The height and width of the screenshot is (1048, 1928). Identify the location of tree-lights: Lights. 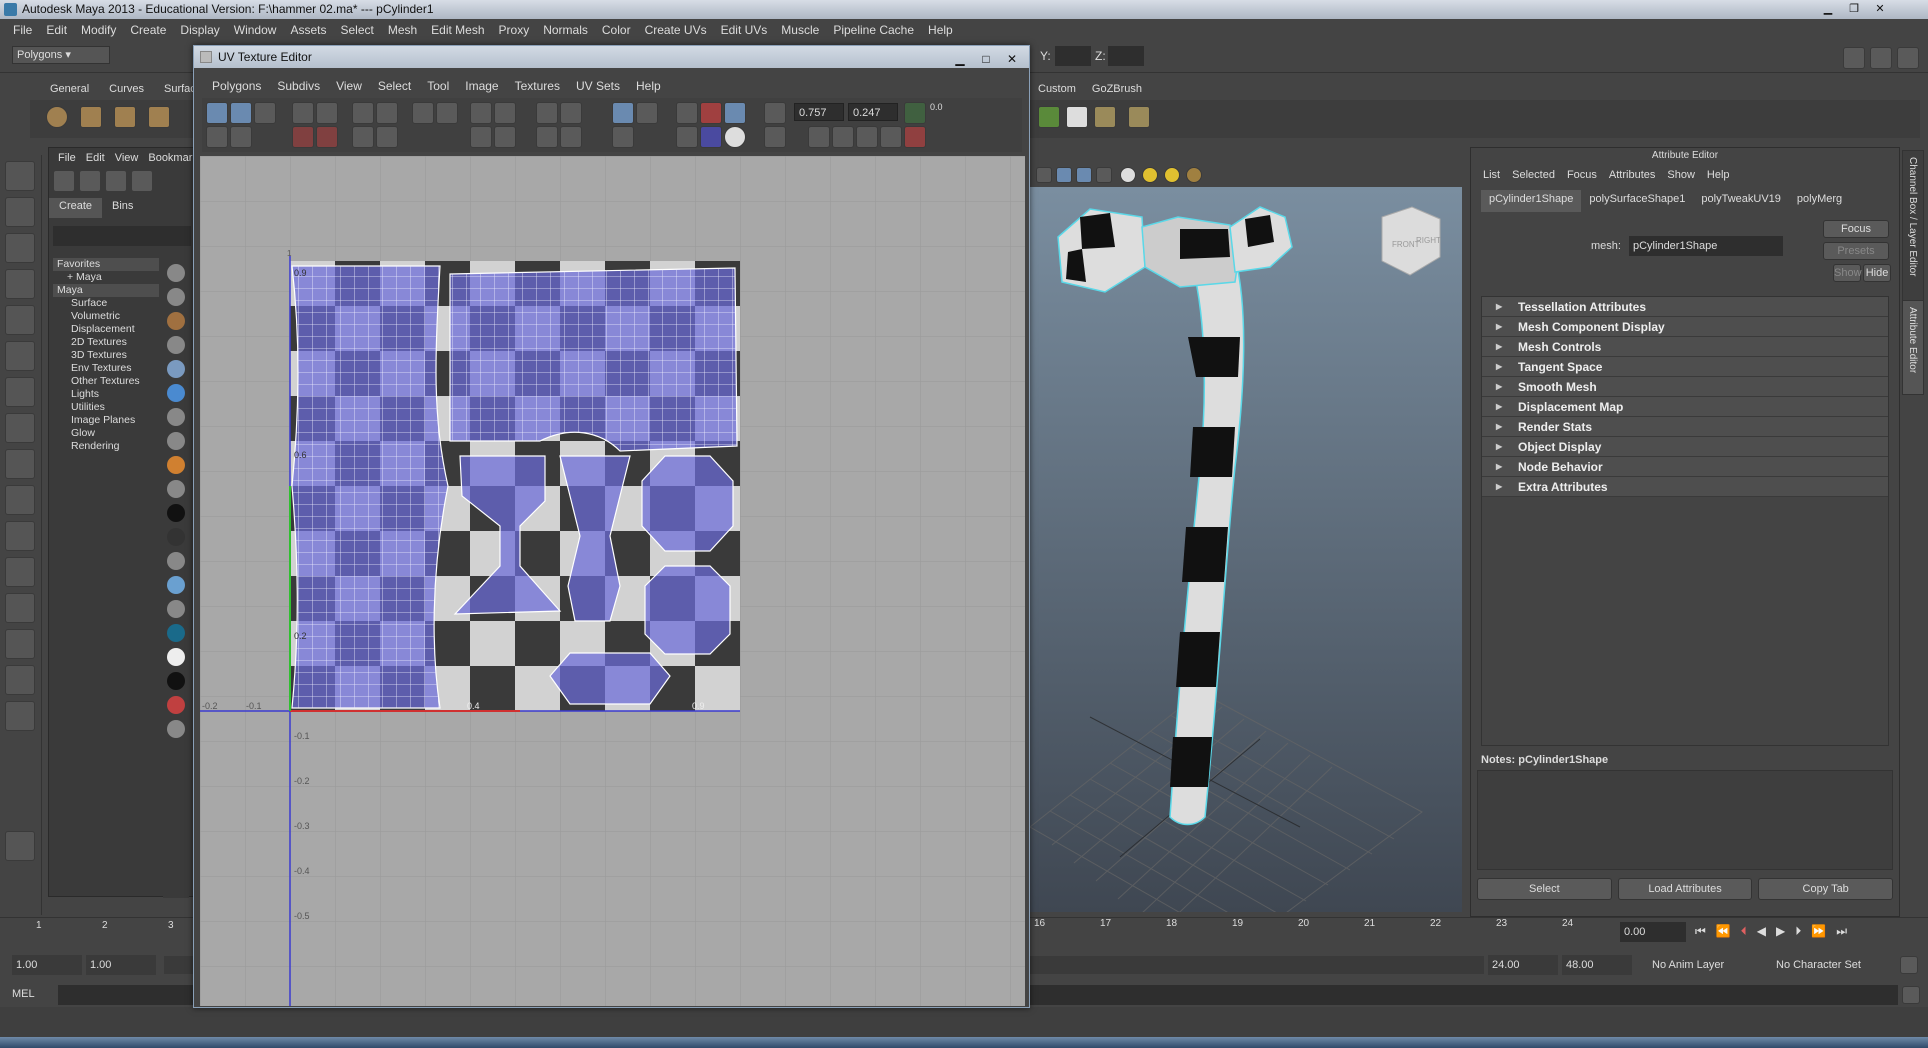
(106, 394).